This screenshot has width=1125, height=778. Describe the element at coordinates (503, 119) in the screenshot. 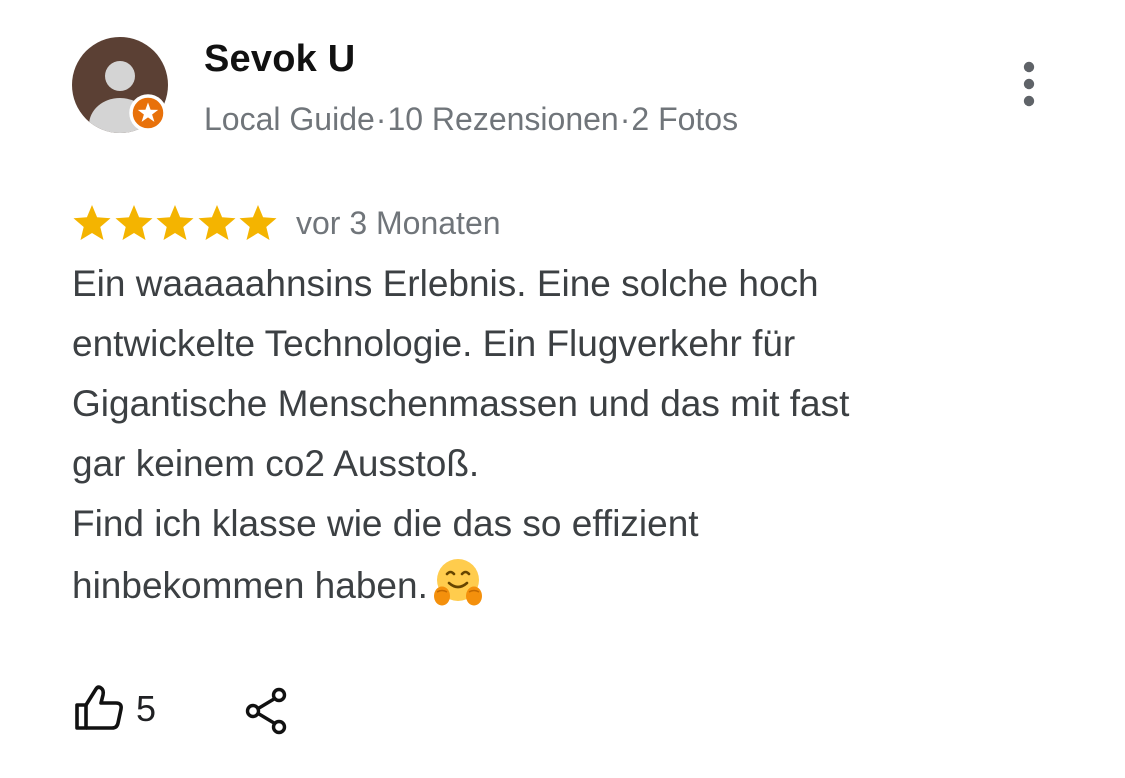

I see `review-count: 10 Rezensionen` at that location.